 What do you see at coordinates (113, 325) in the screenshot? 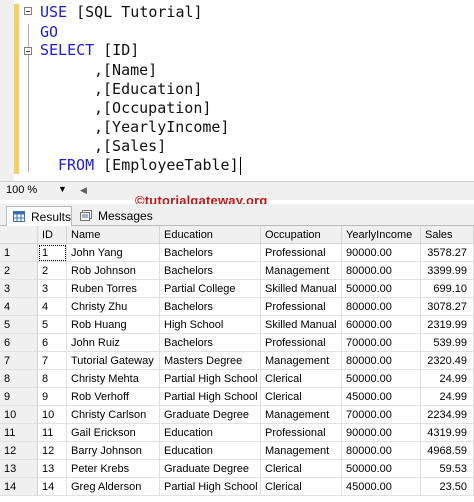
I see `cell-name: Rob Huang` at bounding box center [113, 325].